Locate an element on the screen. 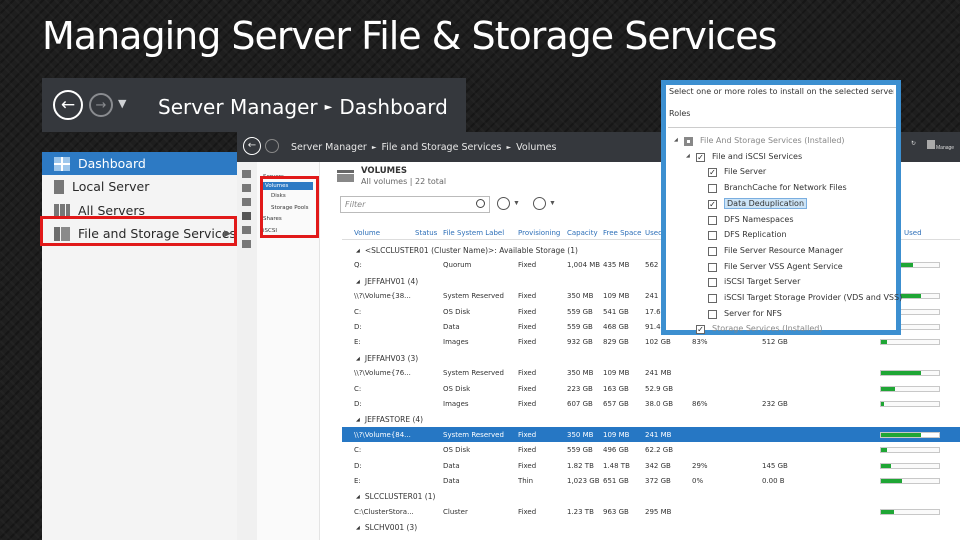  nav-item-dashboard: Dashboard is located at coordinates (139, 163).